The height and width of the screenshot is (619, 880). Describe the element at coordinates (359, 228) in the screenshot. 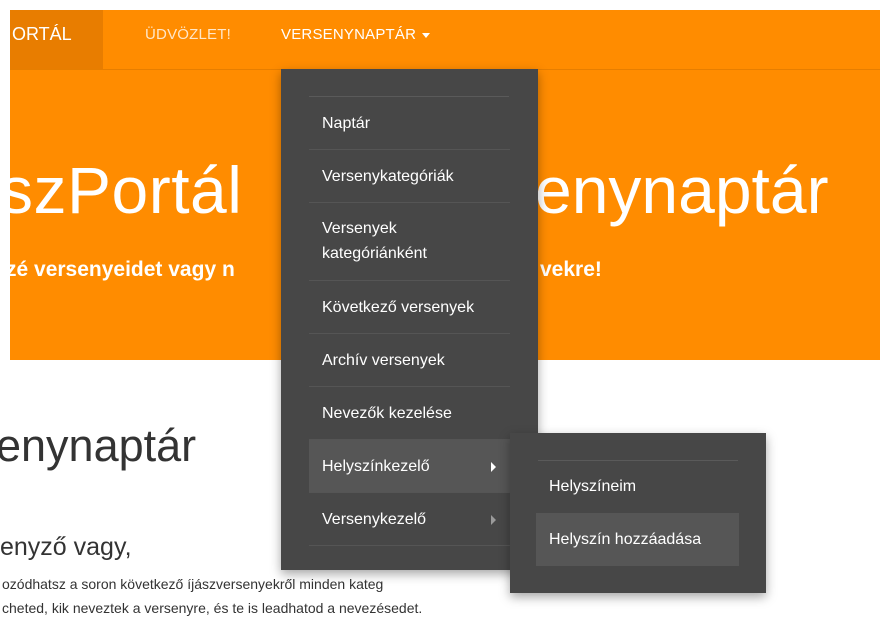

I see `menu-item-label-line-1: Versenyek` at that location.